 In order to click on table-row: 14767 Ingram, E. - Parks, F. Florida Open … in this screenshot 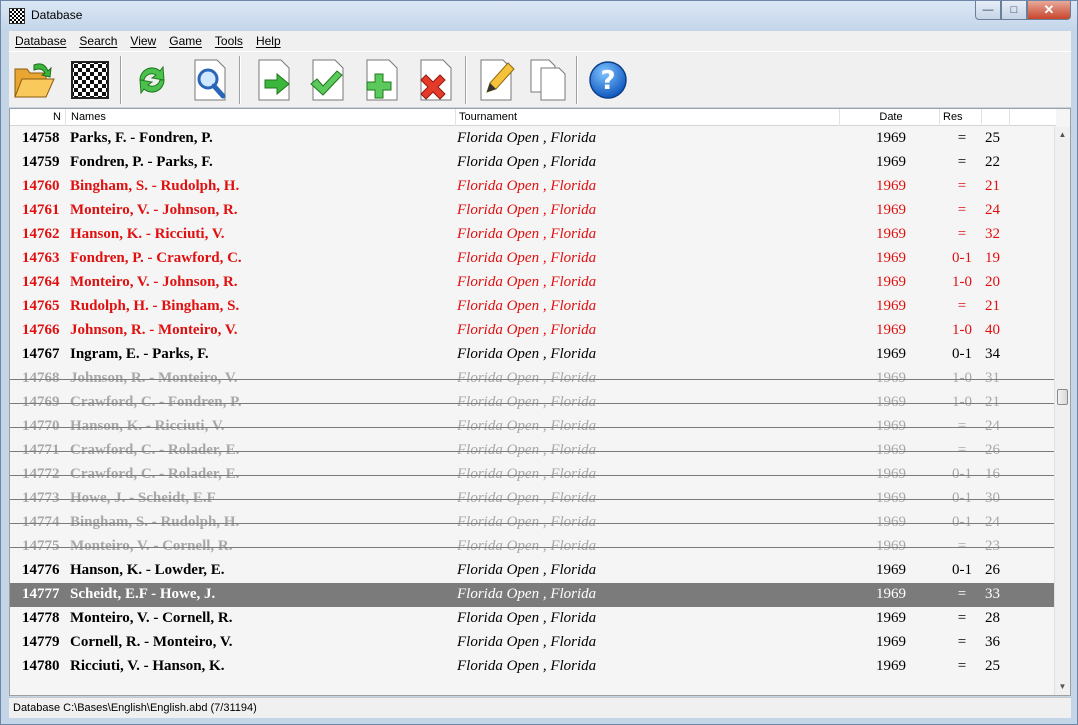, I will do `click(533, 355)`.